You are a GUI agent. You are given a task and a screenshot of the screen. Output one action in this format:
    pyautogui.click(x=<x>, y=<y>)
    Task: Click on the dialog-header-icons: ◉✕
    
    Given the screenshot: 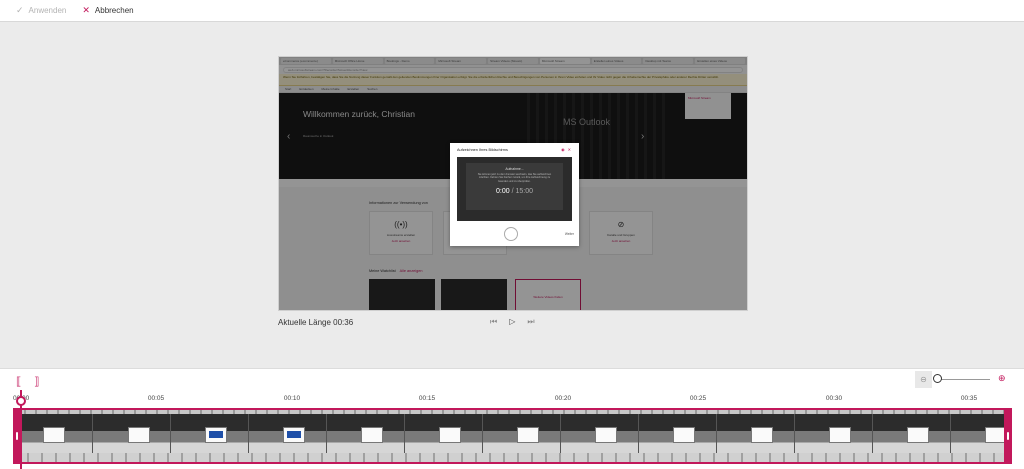 What is the action you would take?
    pyautogui.click(x=567, y=149)
    